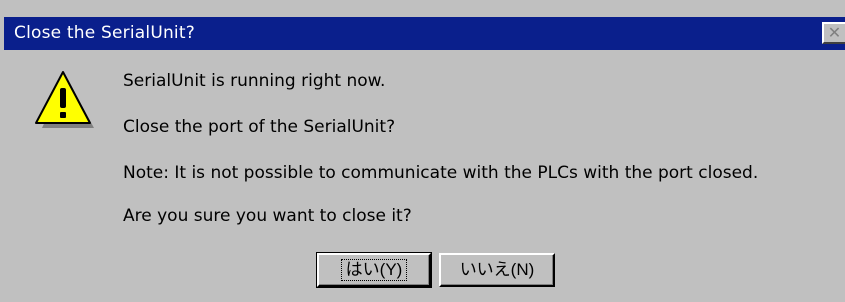  I want to click on warning-icon, so click(64, 99).